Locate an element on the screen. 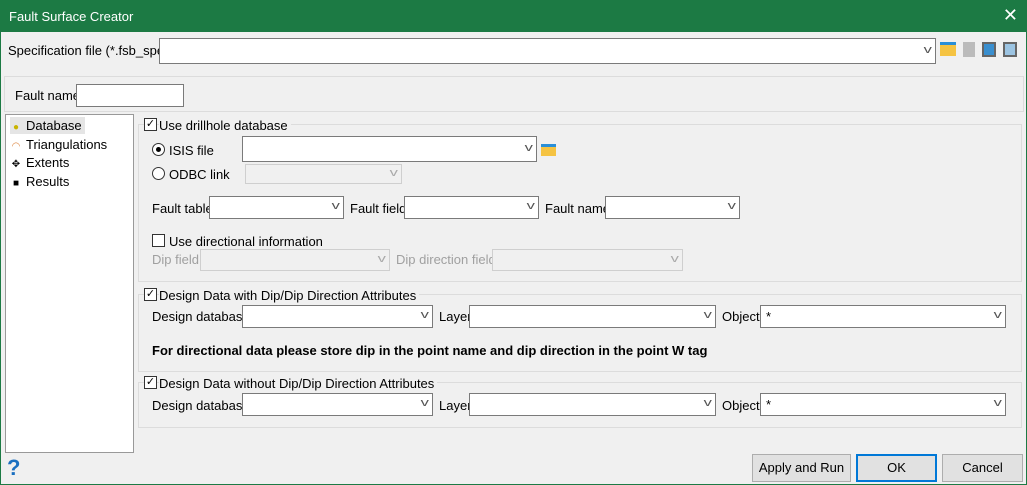 The height and width of the screenshot is (485, 1027). tree-label: Triangulations is located at coordinates (67, 144).